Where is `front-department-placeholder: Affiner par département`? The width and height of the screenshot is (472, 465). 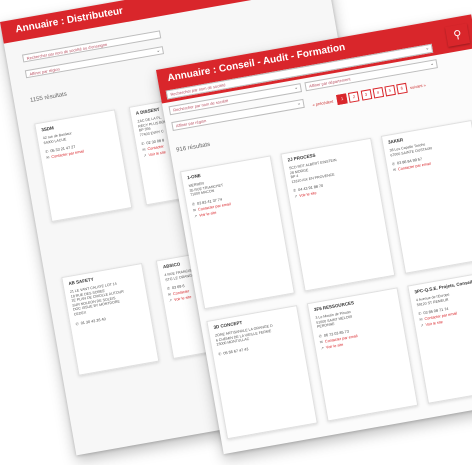
front-department-placeholder: Affiner par département is located at coordinates (329, 82).